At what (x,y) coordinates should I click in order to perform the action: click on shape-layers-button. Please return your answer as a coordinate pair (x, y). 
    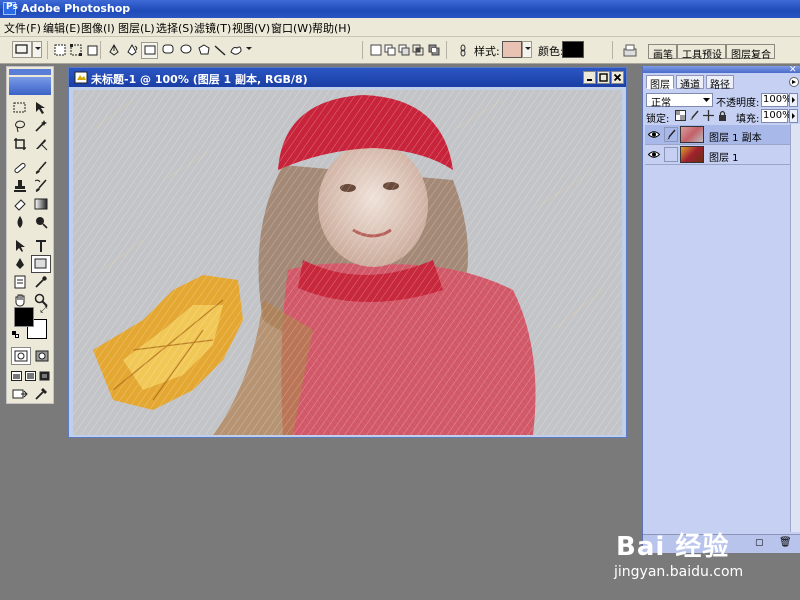
    Looking at the image, I should click on (60, 50).